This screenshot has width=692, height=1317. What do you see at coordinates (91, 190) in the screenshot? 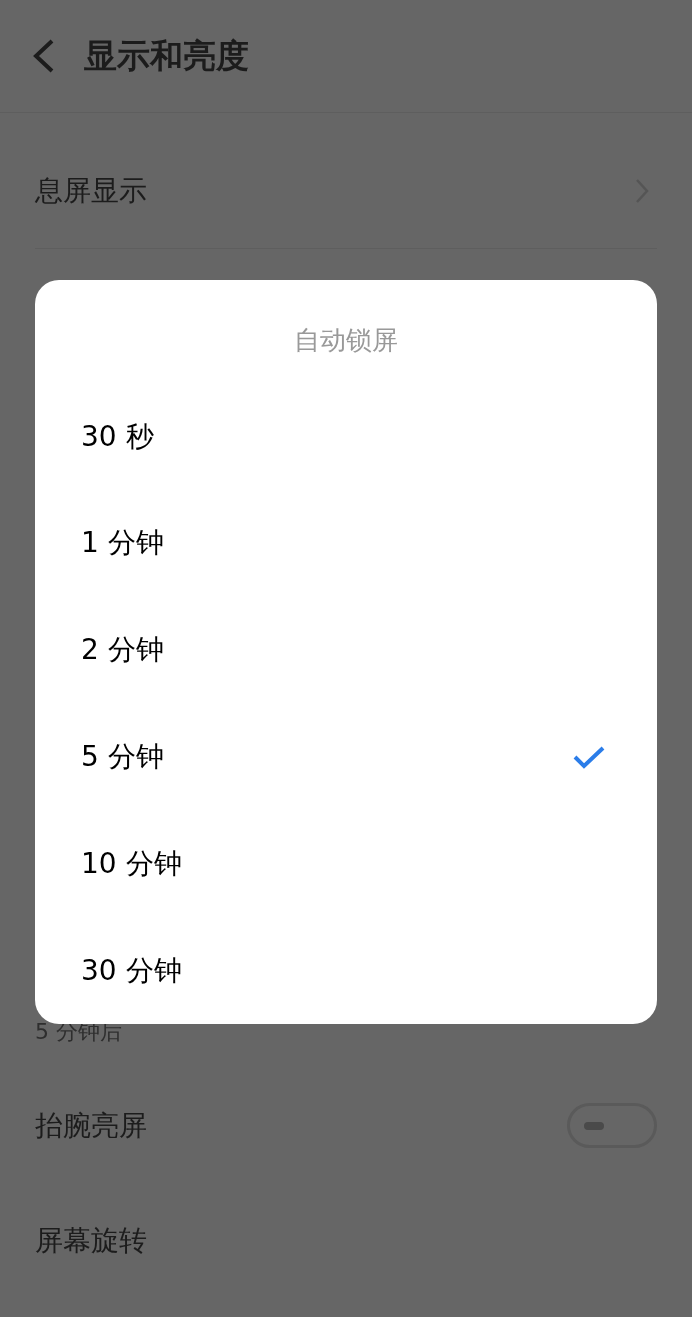
I see `setting-label: 息屏显示` at bounding box center [91, 190].